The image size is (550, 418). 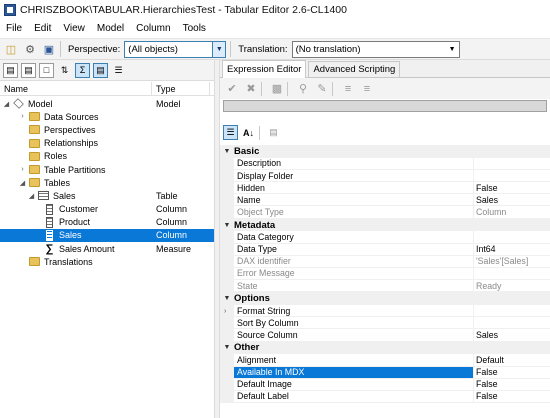 What do you see at coordinates (385, 372) in the screenshot?
I see `property-row-selected: Available In MDX False` at bounding box center [385, 372].